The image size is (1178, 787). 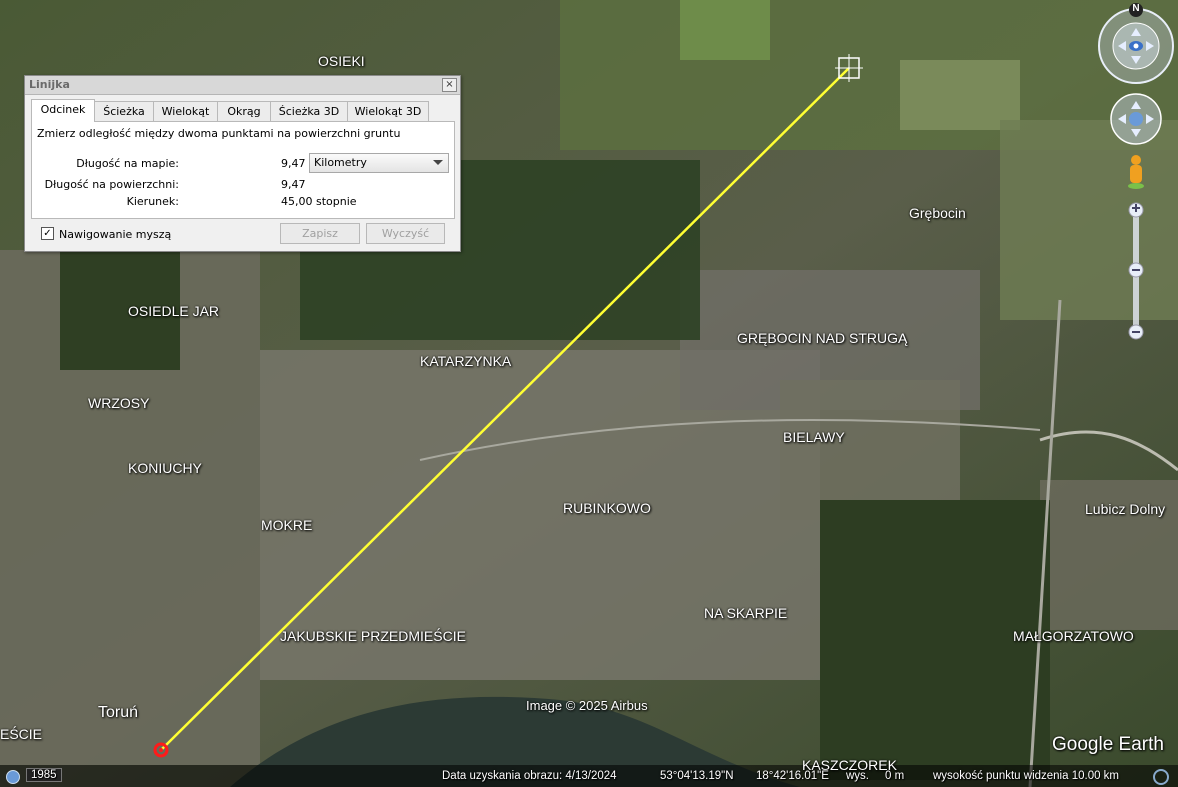 I want to click on zoom-slider, so click(x=1136, y=271).